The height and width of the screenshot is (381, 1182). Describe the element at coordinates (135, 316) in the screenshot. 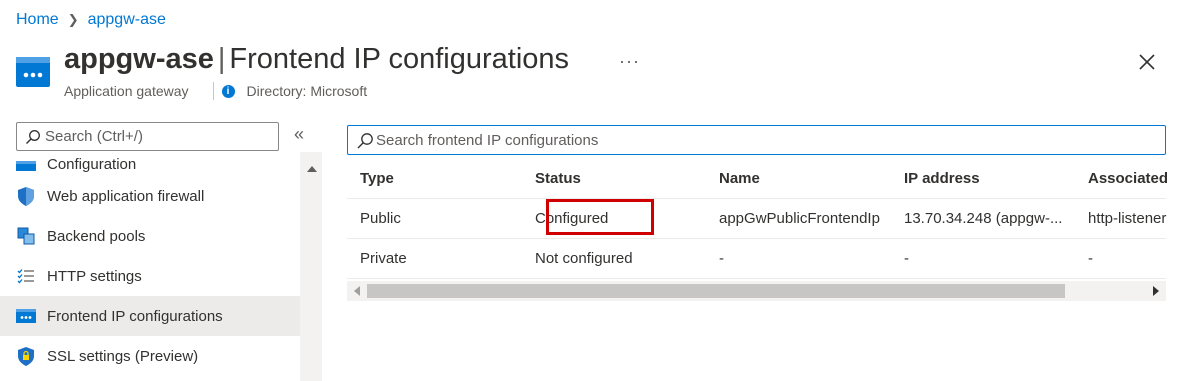

I see `sidebar-item-label: Frontend IP configurations` at that location.